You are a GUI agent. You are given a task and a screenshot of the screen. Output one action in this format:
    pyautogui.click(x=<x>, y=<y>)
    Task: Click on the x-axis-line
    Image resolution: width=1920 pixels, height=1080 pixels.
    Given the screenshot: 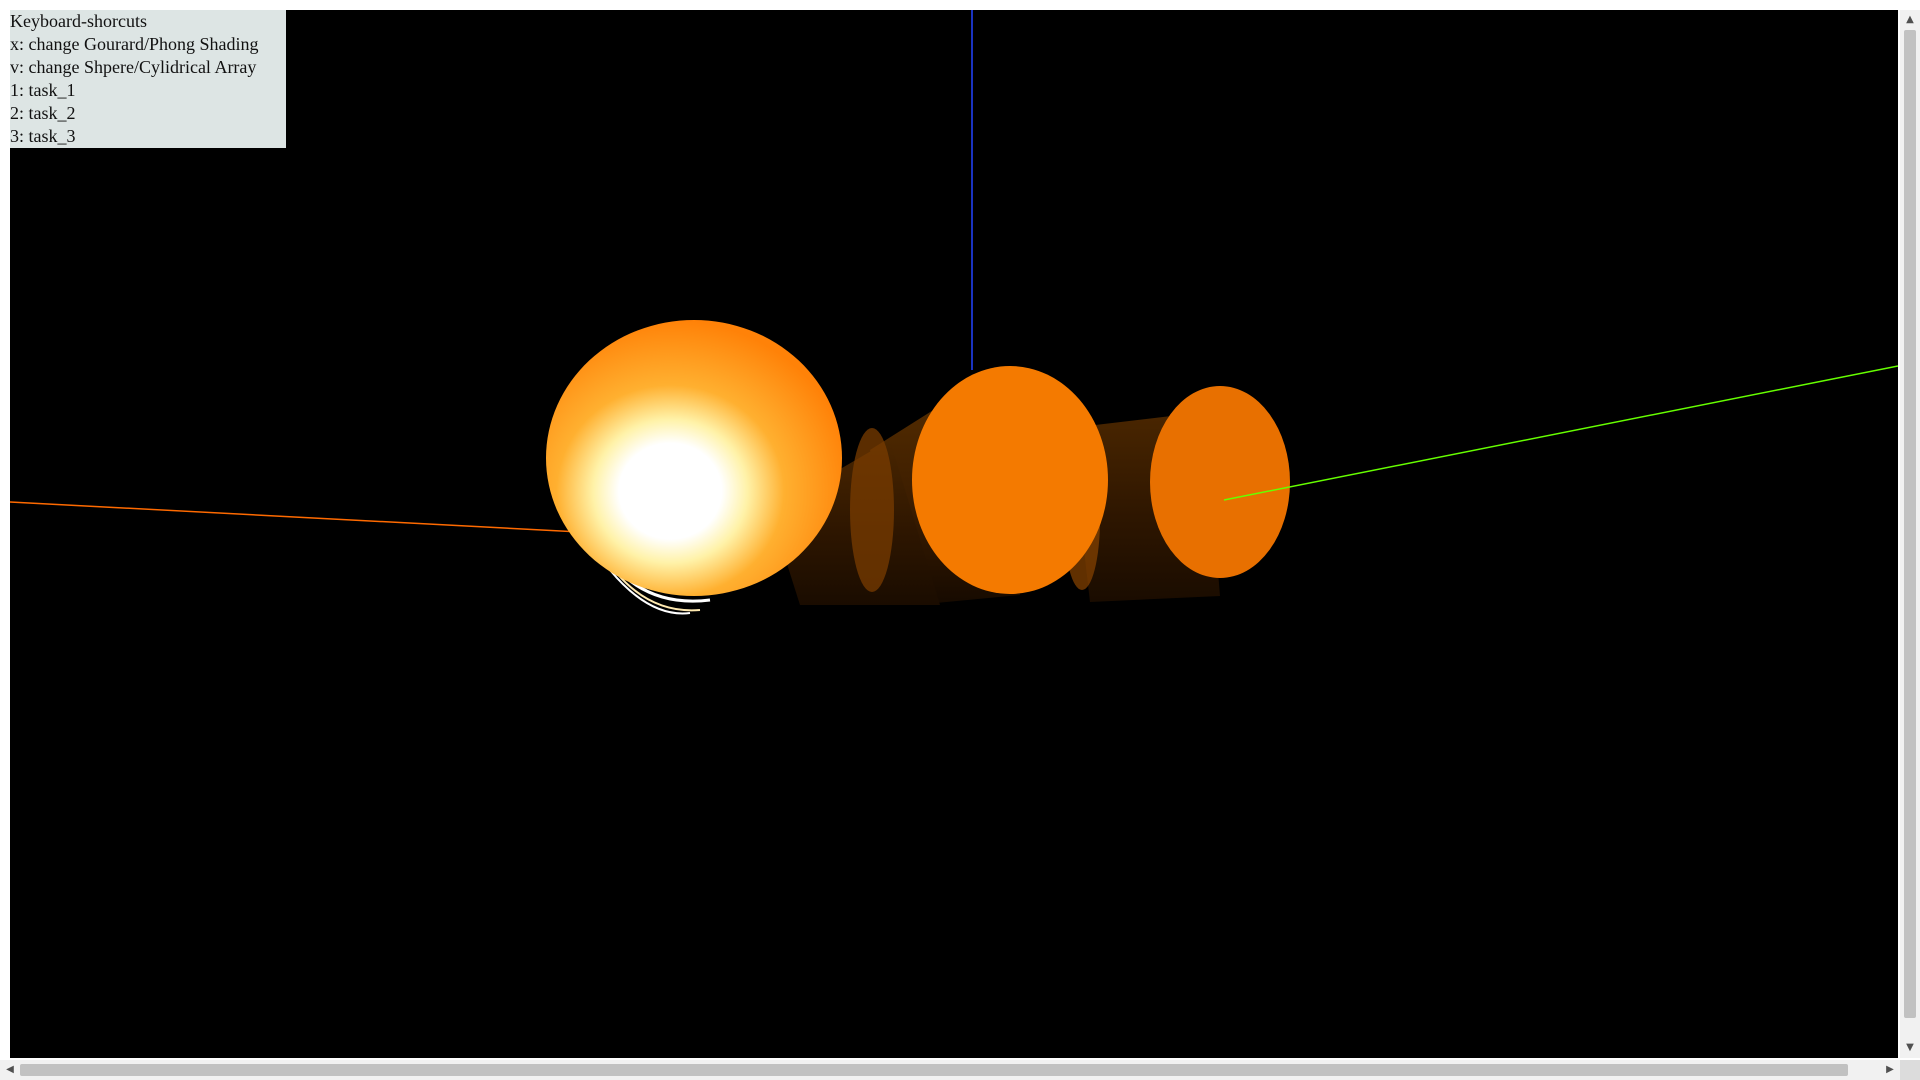 What is the action you would take?
    pyautogui.click(x=295, y=517)
    